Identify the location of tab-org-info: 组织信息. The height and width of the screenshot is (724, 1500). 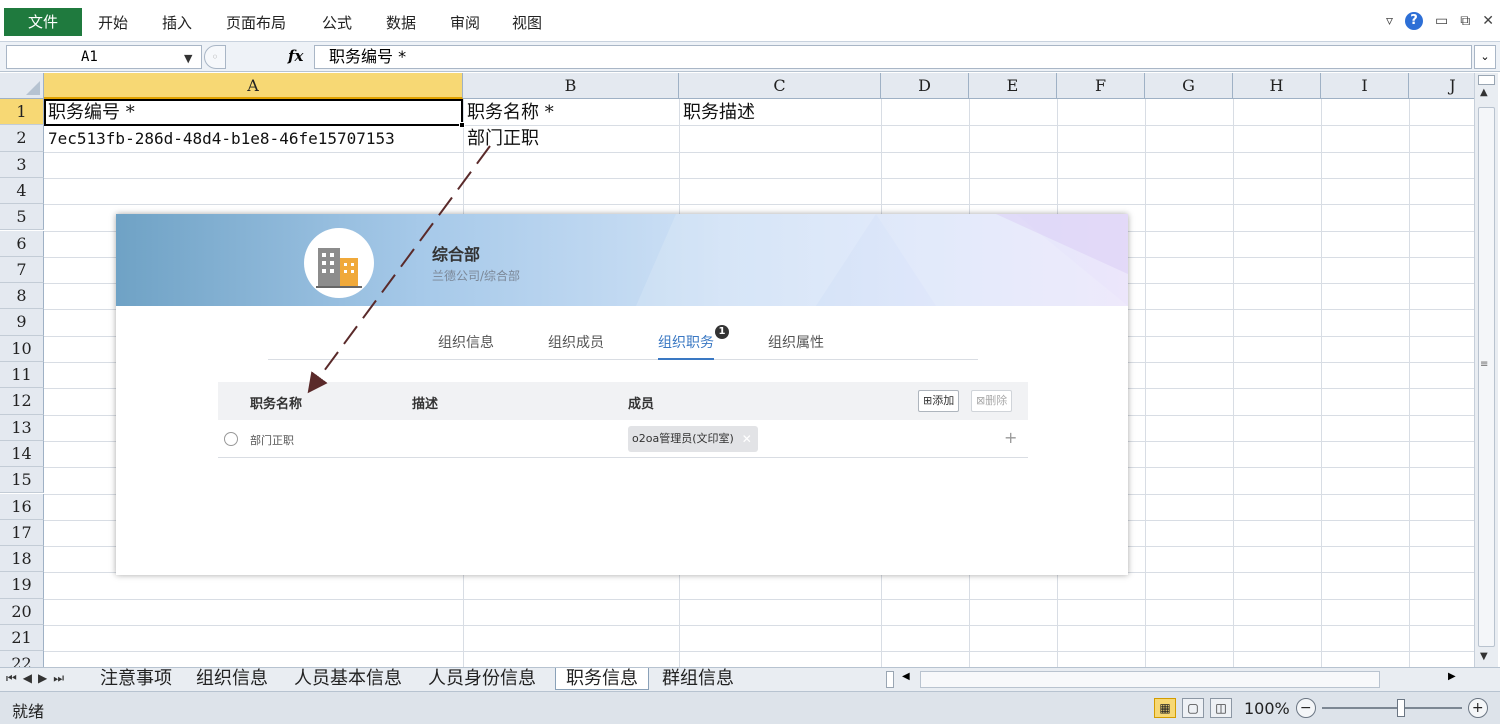
(466, 342).